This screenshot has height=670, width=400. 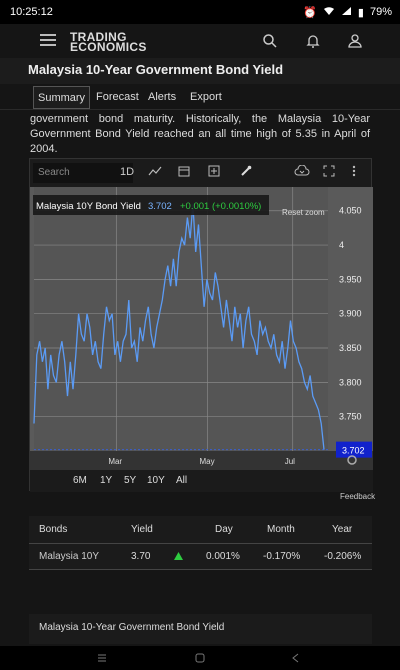 I want to click on info-change: +0.001 (+0.0010%), so click(x=220, y=206).